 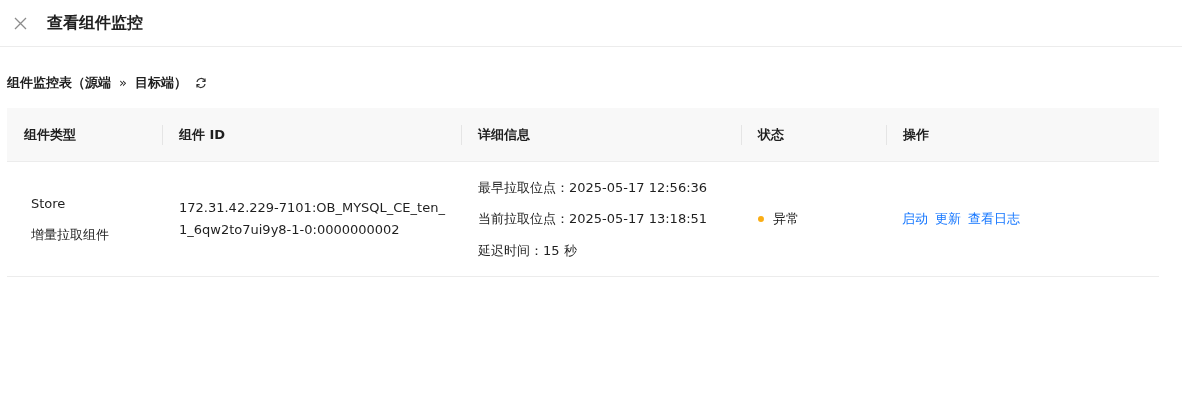 What do you see at coordinates (528, 250) in the screenshot?
I see `table-cell-text: 延迟时间：15 秒` at bounding box center [528, 250].